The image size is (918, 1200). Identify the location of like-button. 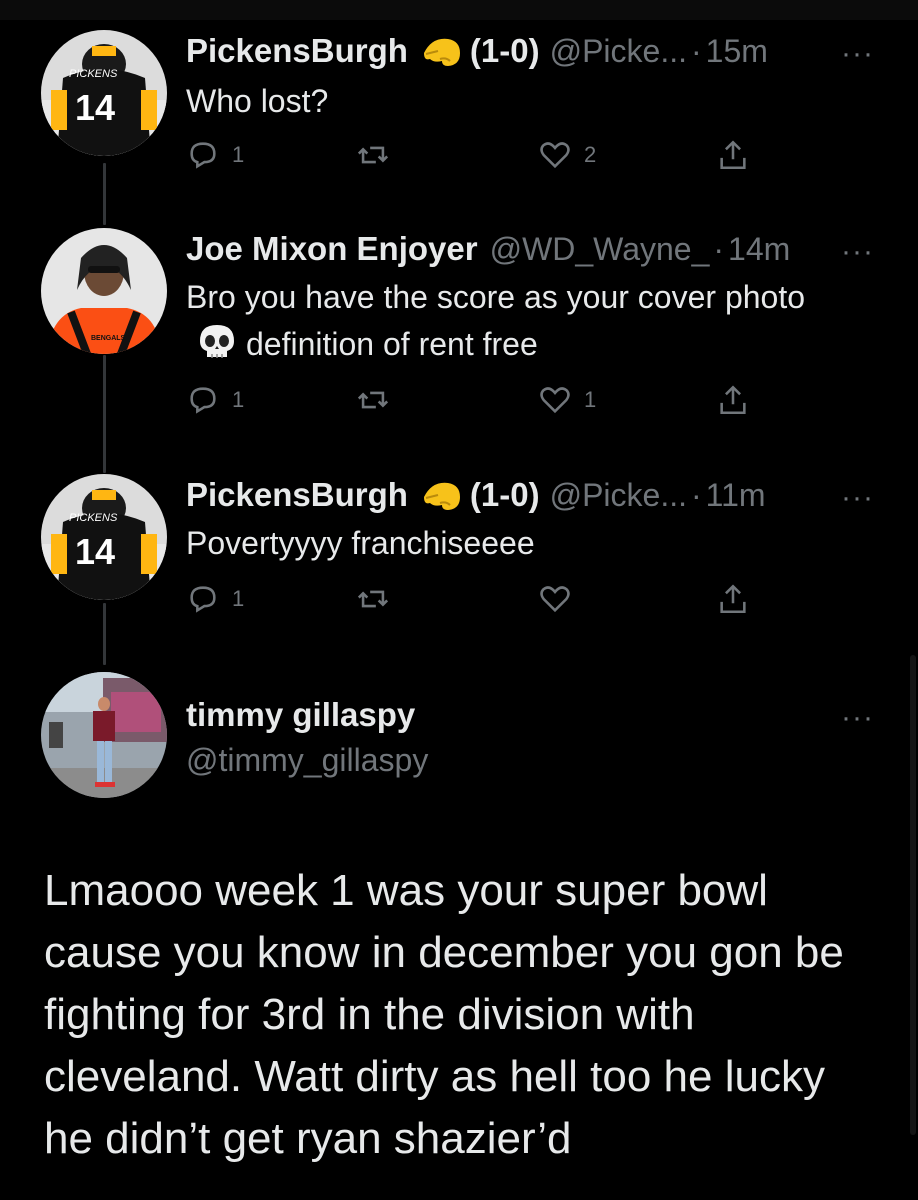
(561, 599).